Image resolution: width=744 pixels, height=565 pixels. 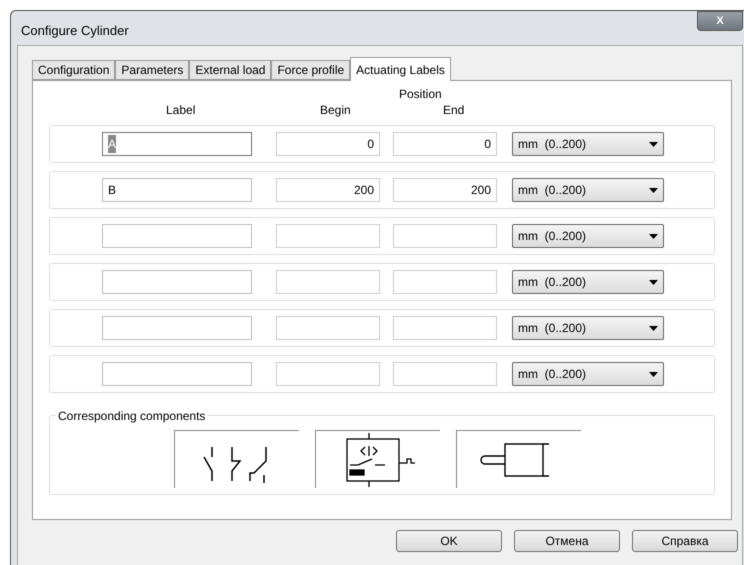 What do you see at coordinates (335, 110) in the screenshot?
I see `begin-header: Begin` at bounding box center [335, 110].